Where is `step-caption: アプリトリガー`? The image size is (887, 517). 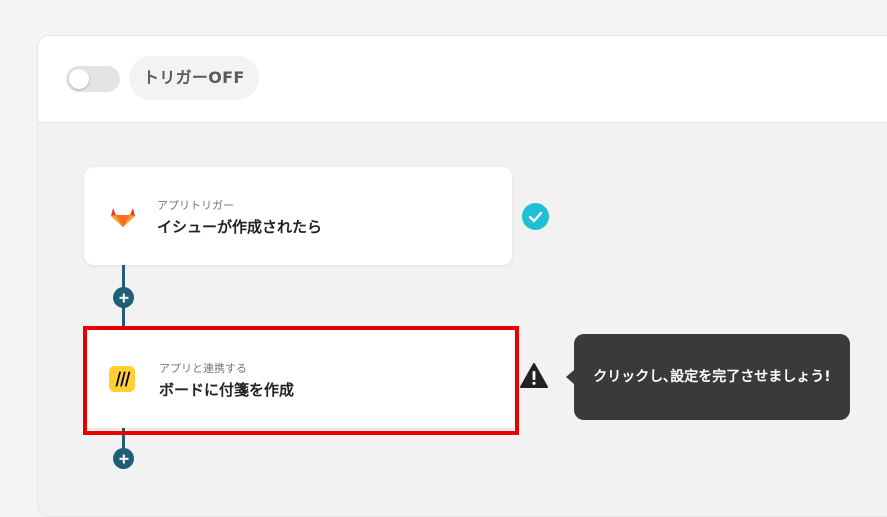
step-caption: アプリトリガー is located at coordinates (195, 205).